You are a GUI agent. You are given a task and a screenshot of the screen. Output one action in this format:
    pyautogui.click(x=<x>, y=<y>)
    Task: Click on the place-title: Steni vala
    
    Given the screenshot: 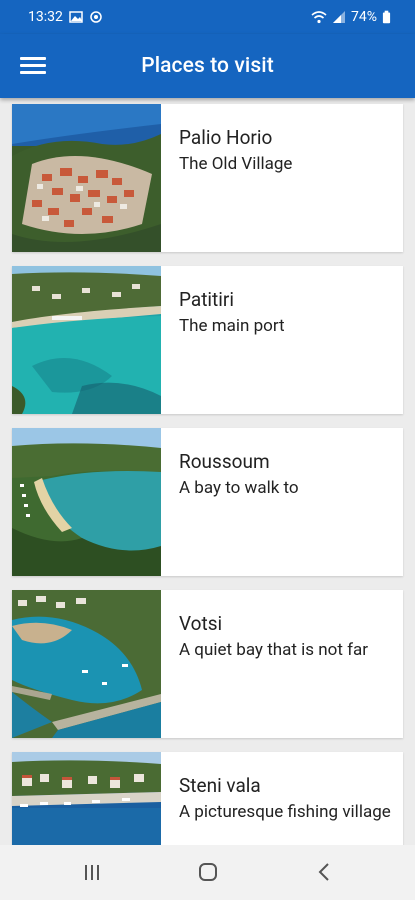 What is the action you would take?
    pyautogui.click(x=220, y=785)
    